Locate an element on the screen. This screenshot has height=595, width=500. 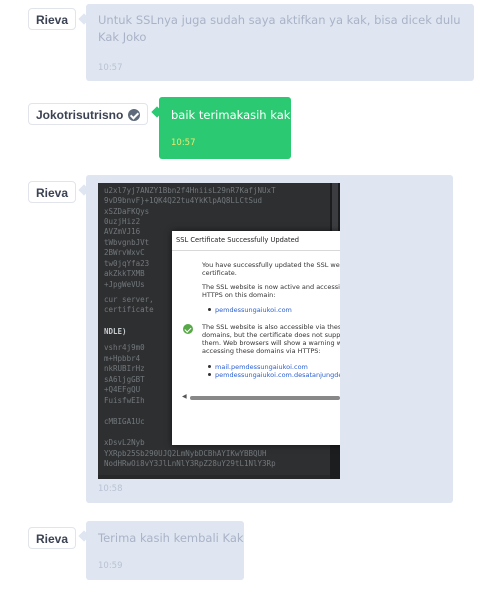
code-line: u2xl7yj7ANZY1Bbn2f4HniisL29nR7KafjNUxT is located at coordinates (190, 190).